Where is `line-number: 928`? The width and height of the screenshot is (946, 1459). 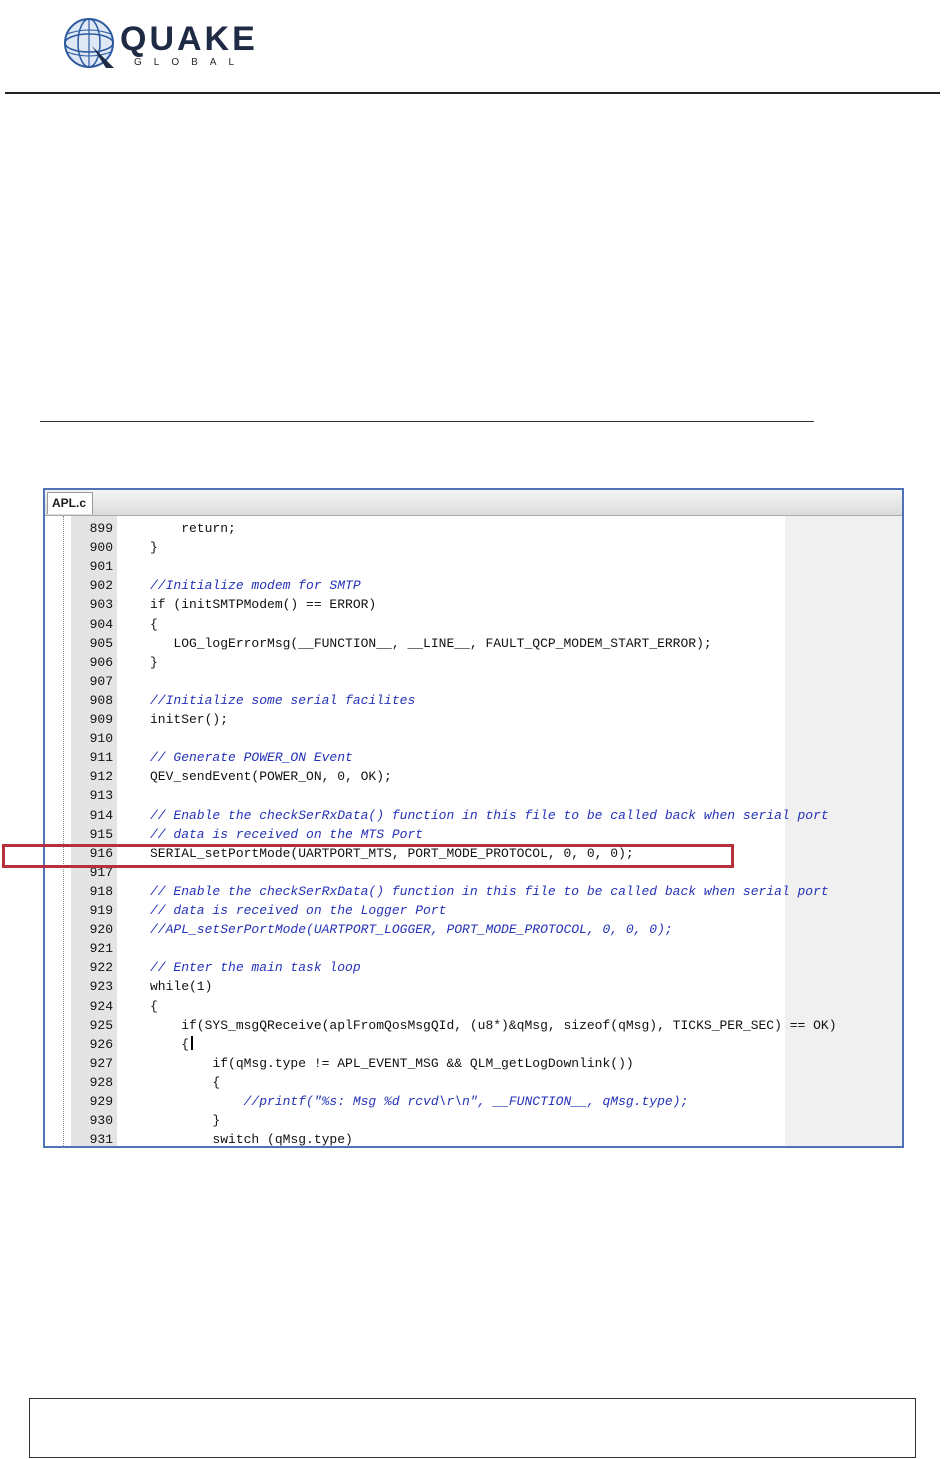
line-number: 928 is located at coordinates (101, 1082).